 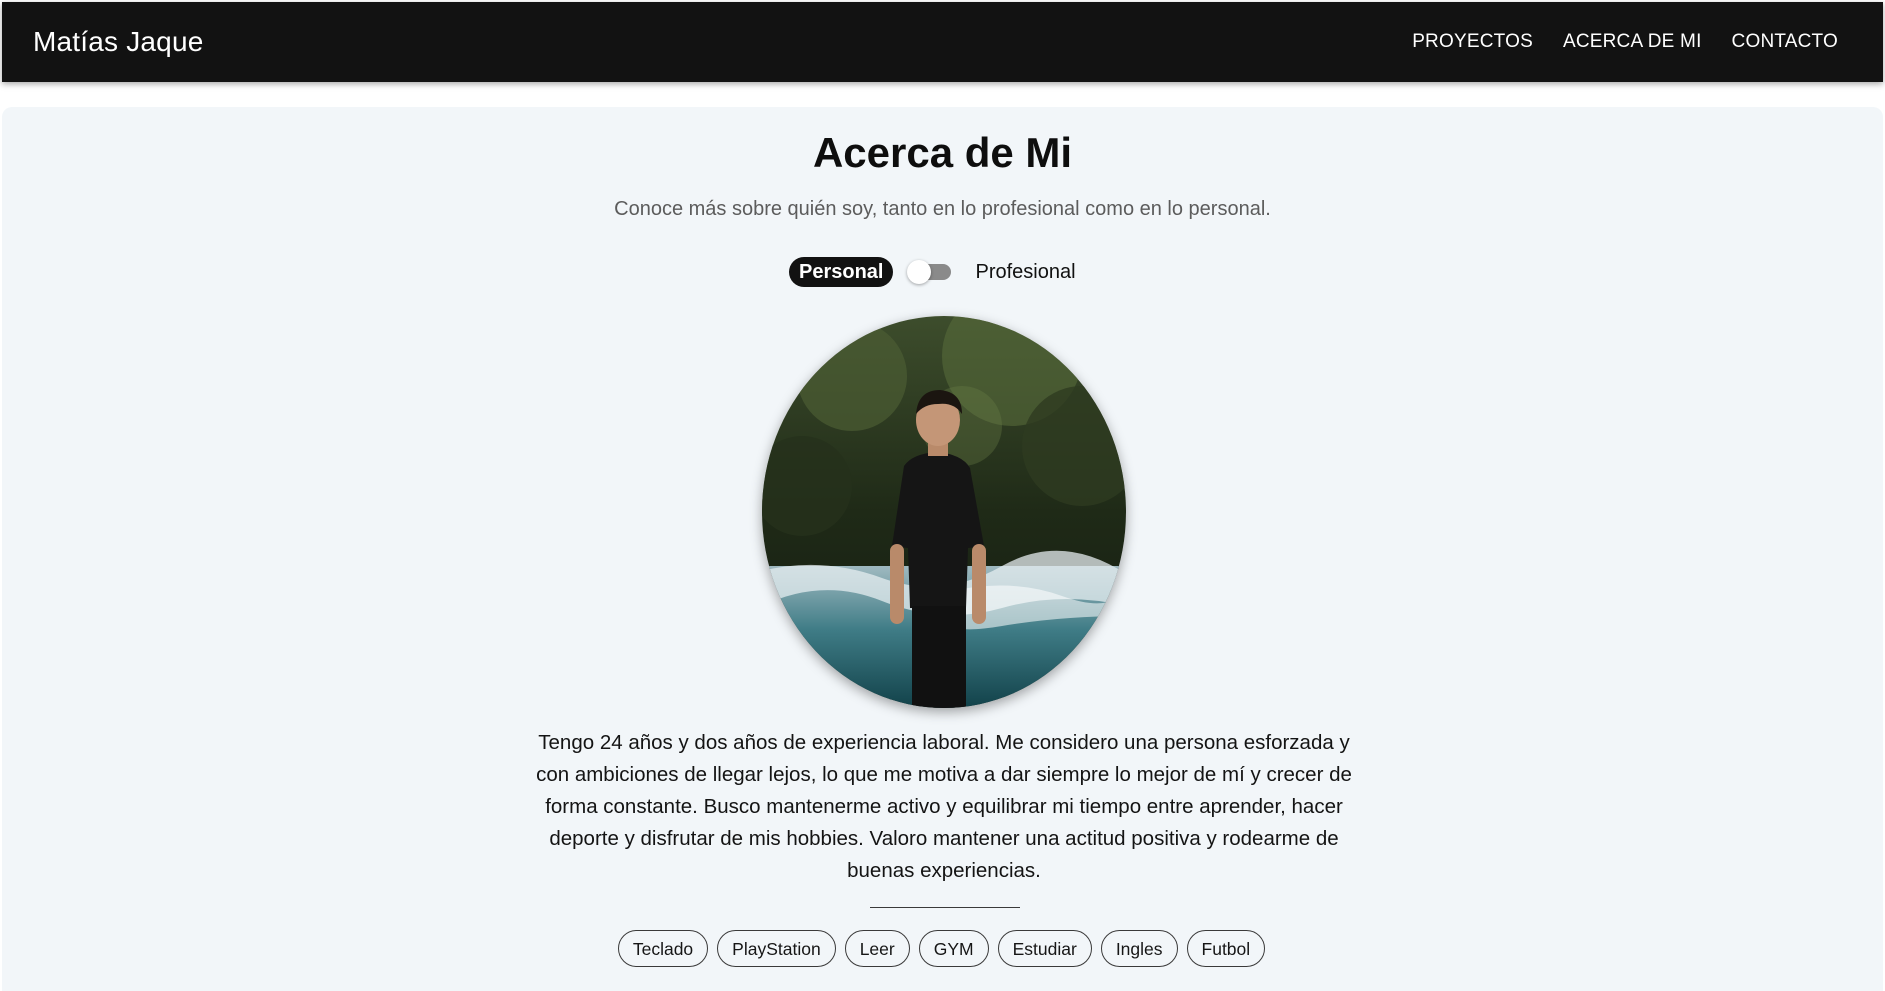 I want to click on profile-photo-illustration, so click(x=944, y=512).